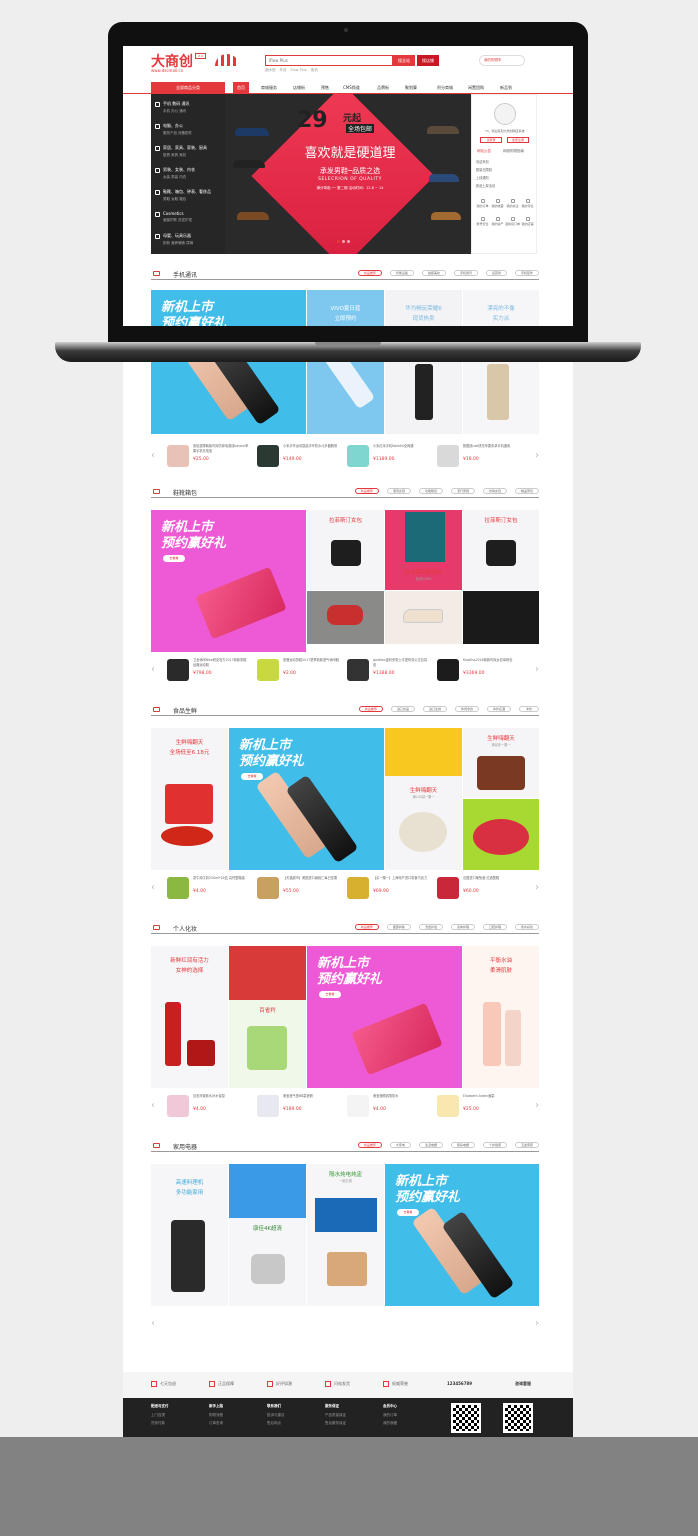  Describe the element at coordinates (398, 927) in the screenshot. I see `floor-tab: 面部护肤` at that location.